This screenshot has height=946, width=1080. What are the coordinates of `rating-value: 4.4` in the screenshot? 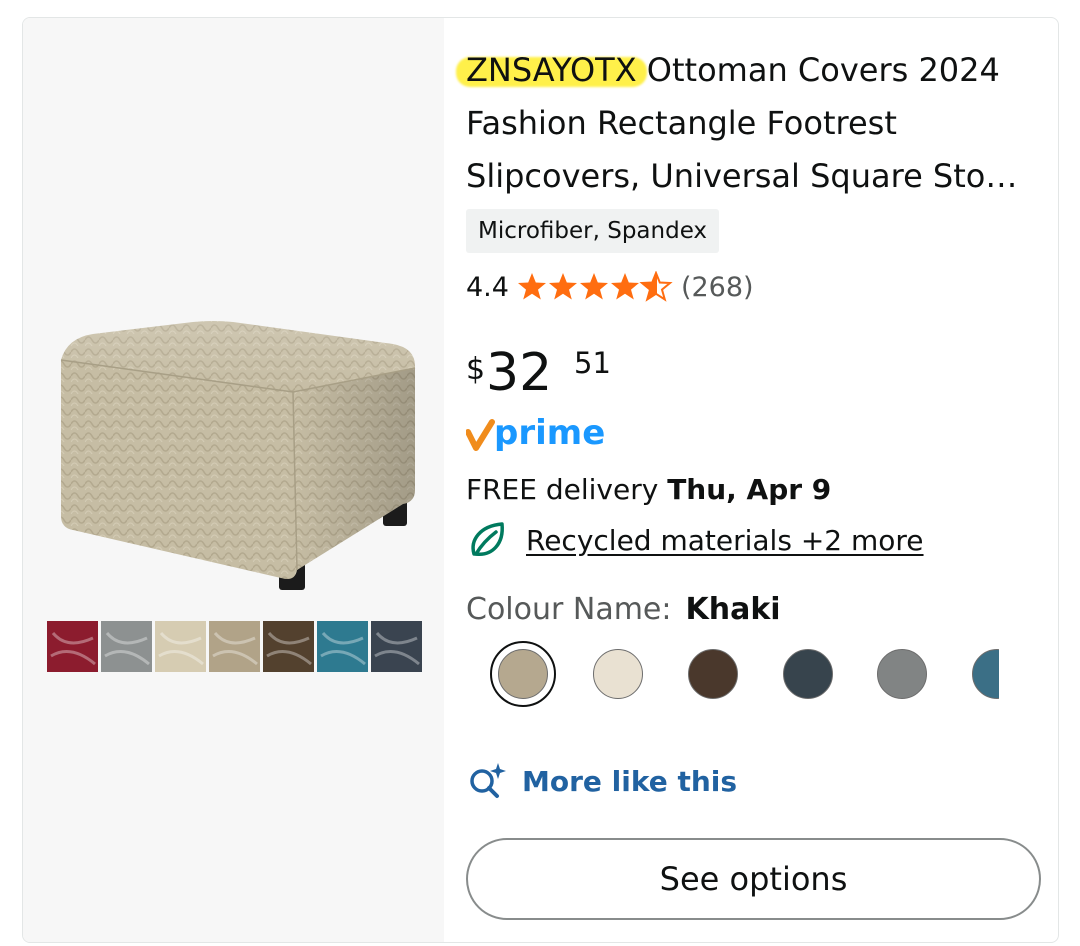 It's located at (487, 287).